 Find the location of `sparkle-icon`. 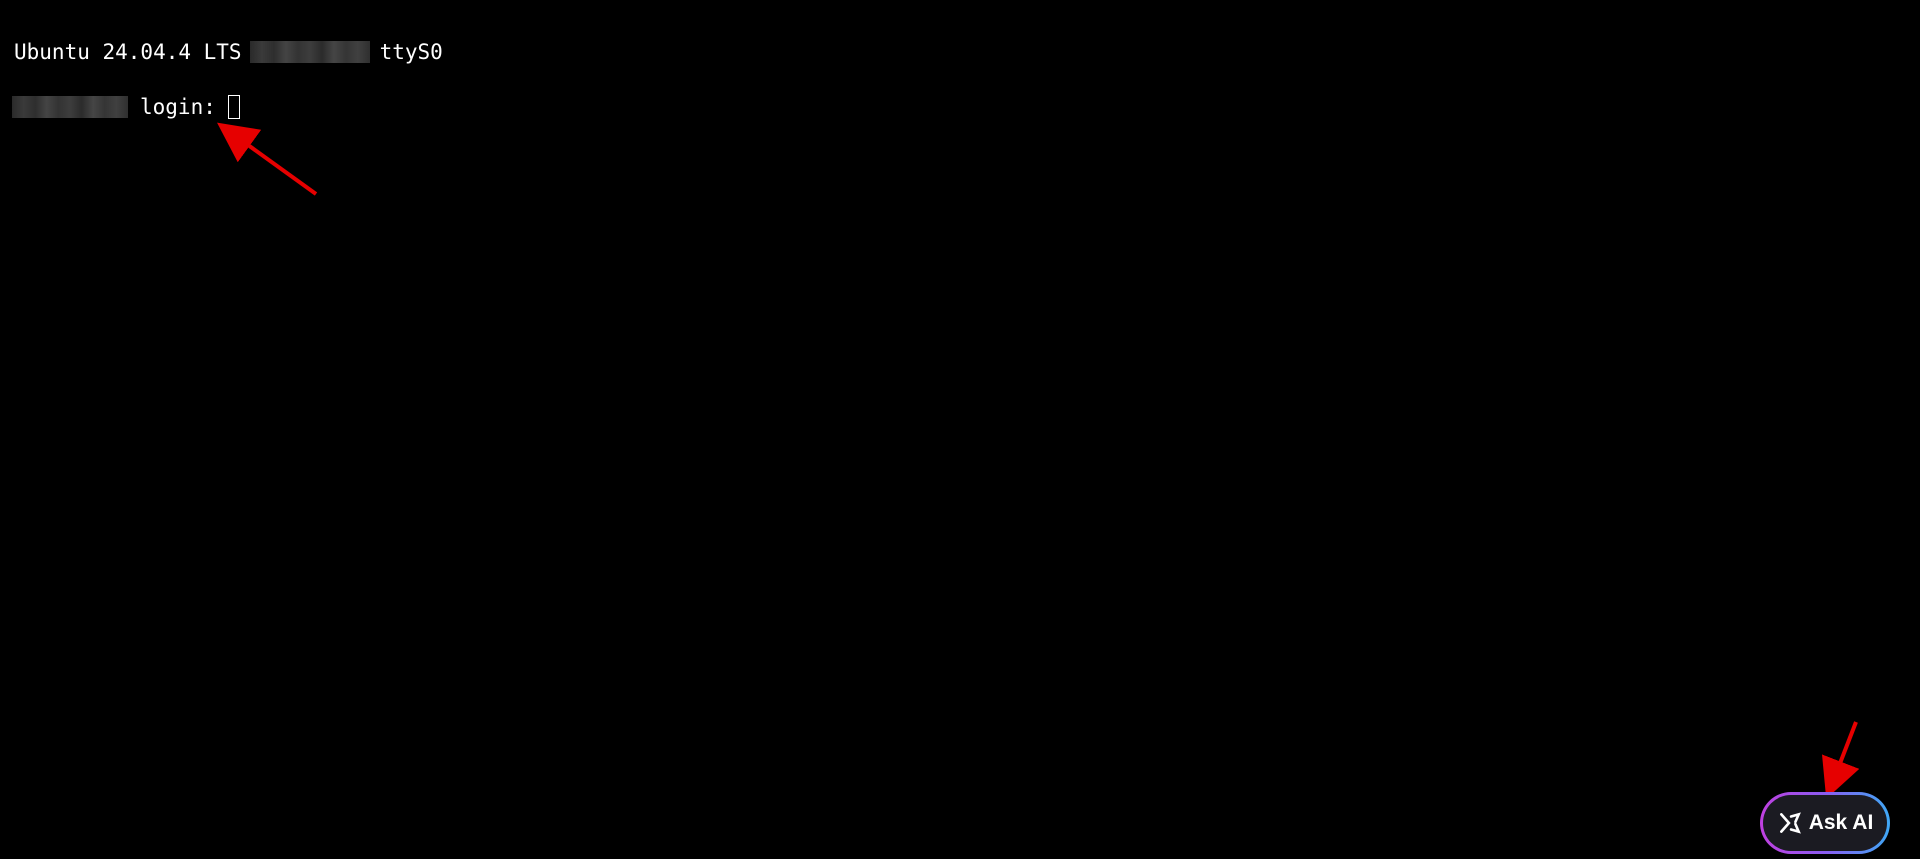

sparkle-icon is located at coordinates (1790, 823).